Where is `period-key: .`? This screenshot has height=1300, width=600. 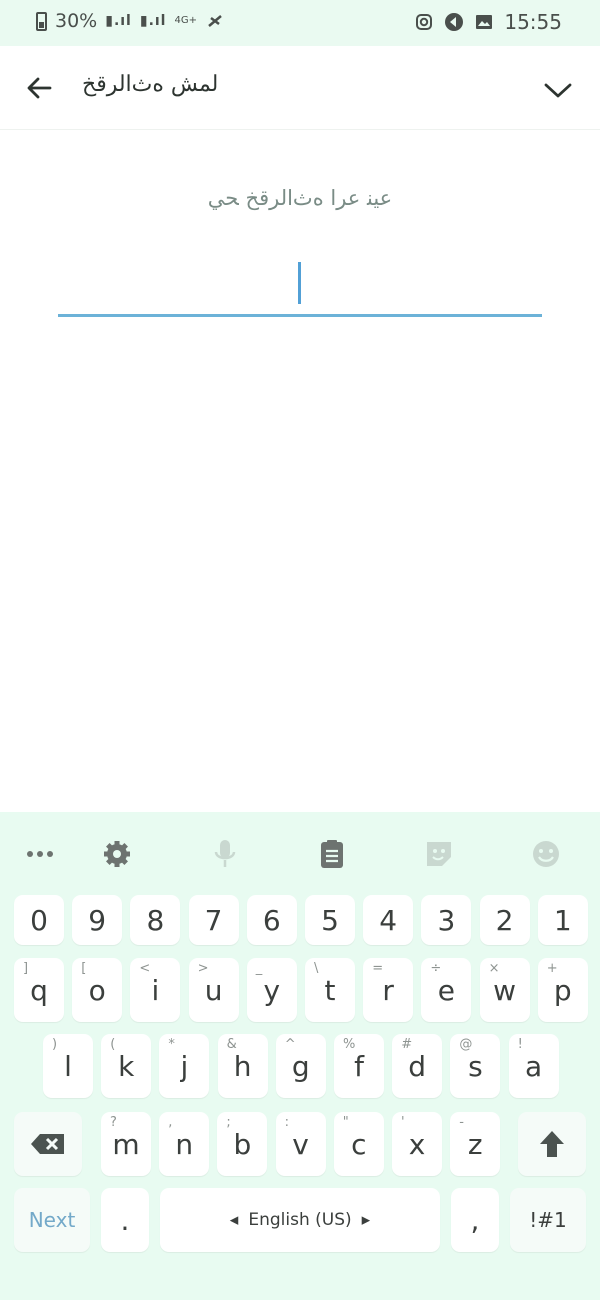 period-key: . is located at coordinates (125, 1220).